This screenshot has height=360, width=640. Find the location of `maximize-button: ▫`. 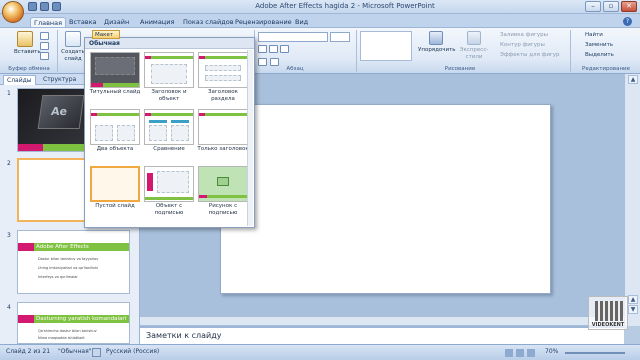

maximize-button: ▫ is located at coordinates (611, 6).